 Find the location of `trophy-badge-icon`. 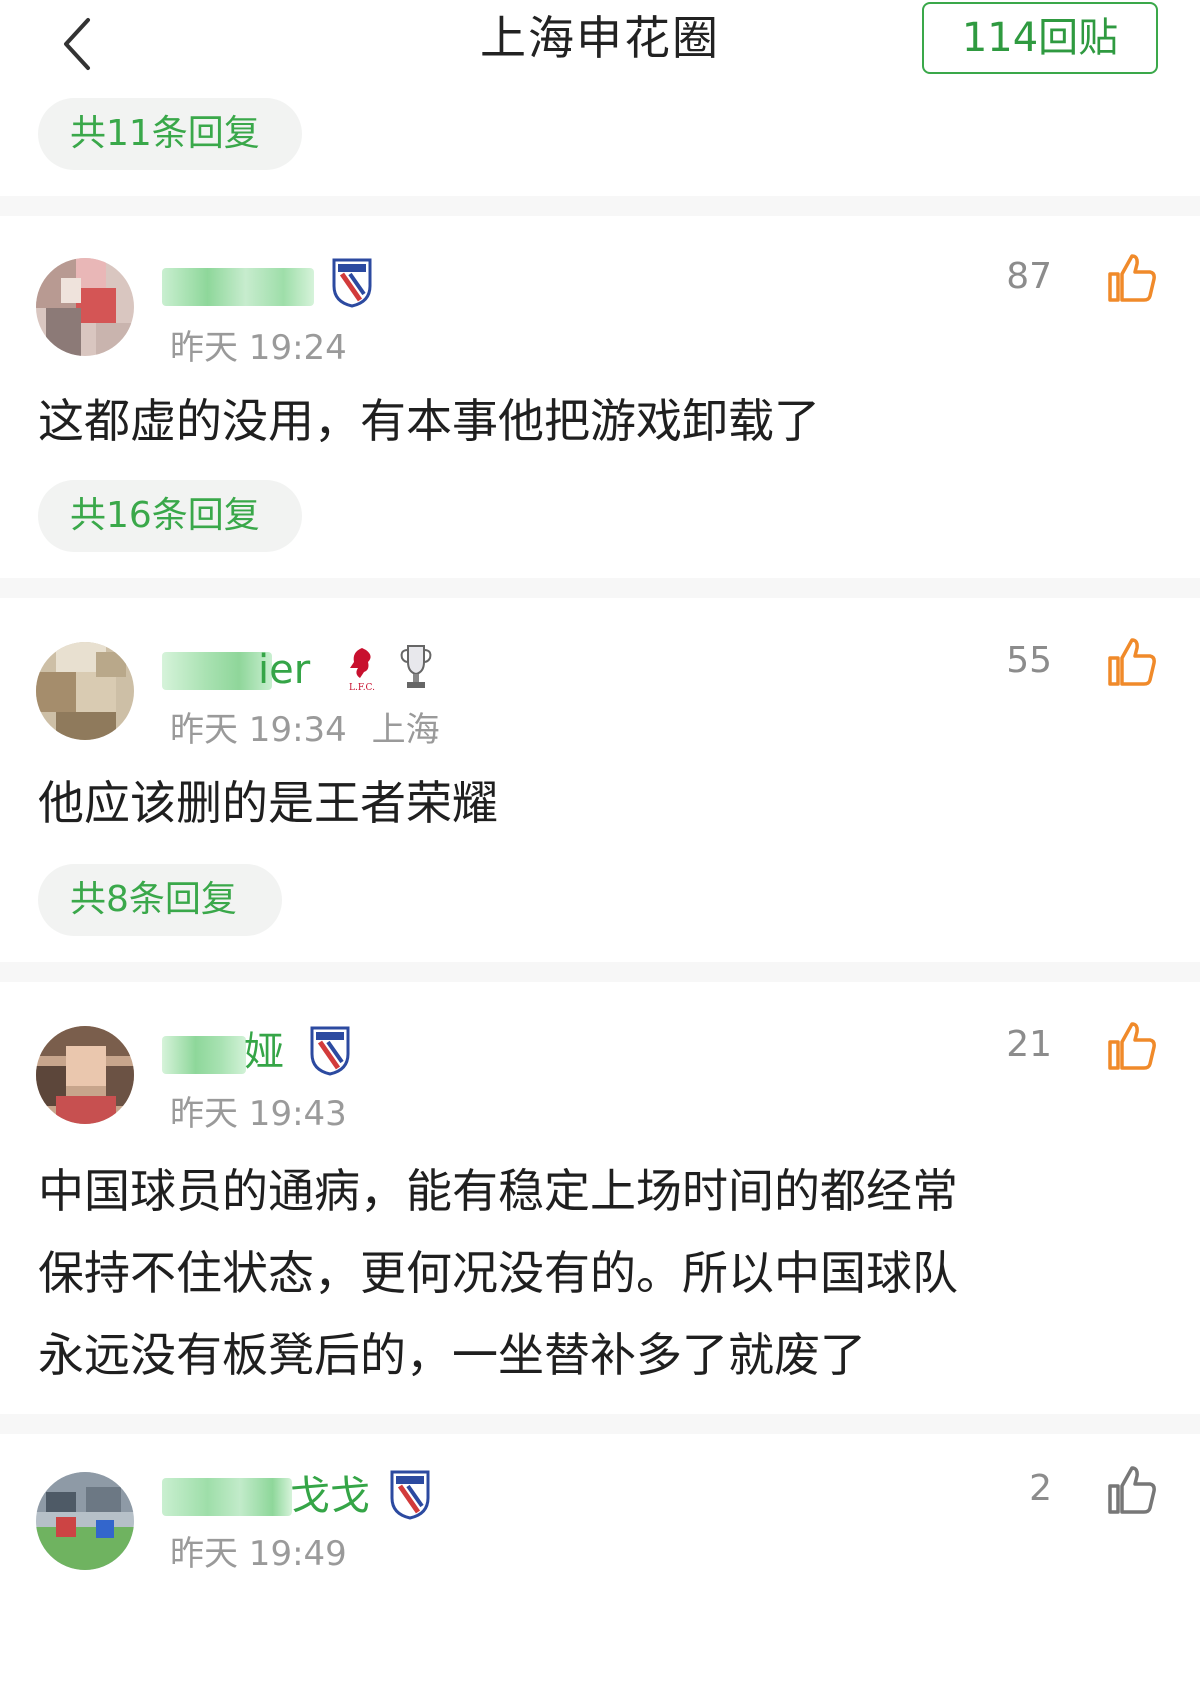

trophy-badge-icon is located at coordinates (416, 666).